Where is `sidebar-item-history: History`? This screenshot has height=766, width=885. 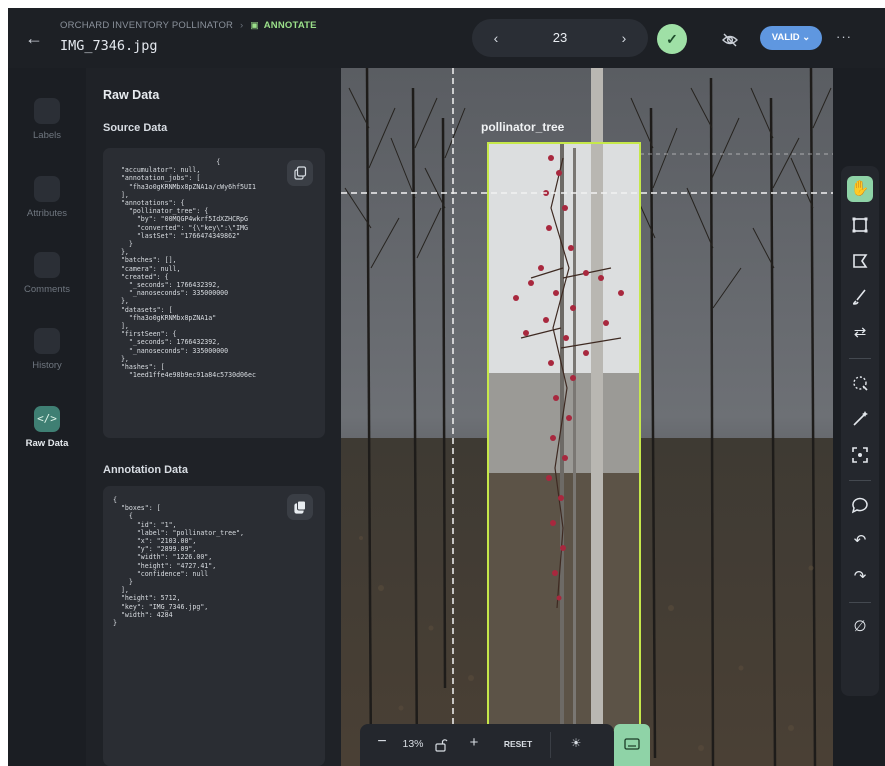
sidebar-item-history: History is located at coordinates (47, 349).